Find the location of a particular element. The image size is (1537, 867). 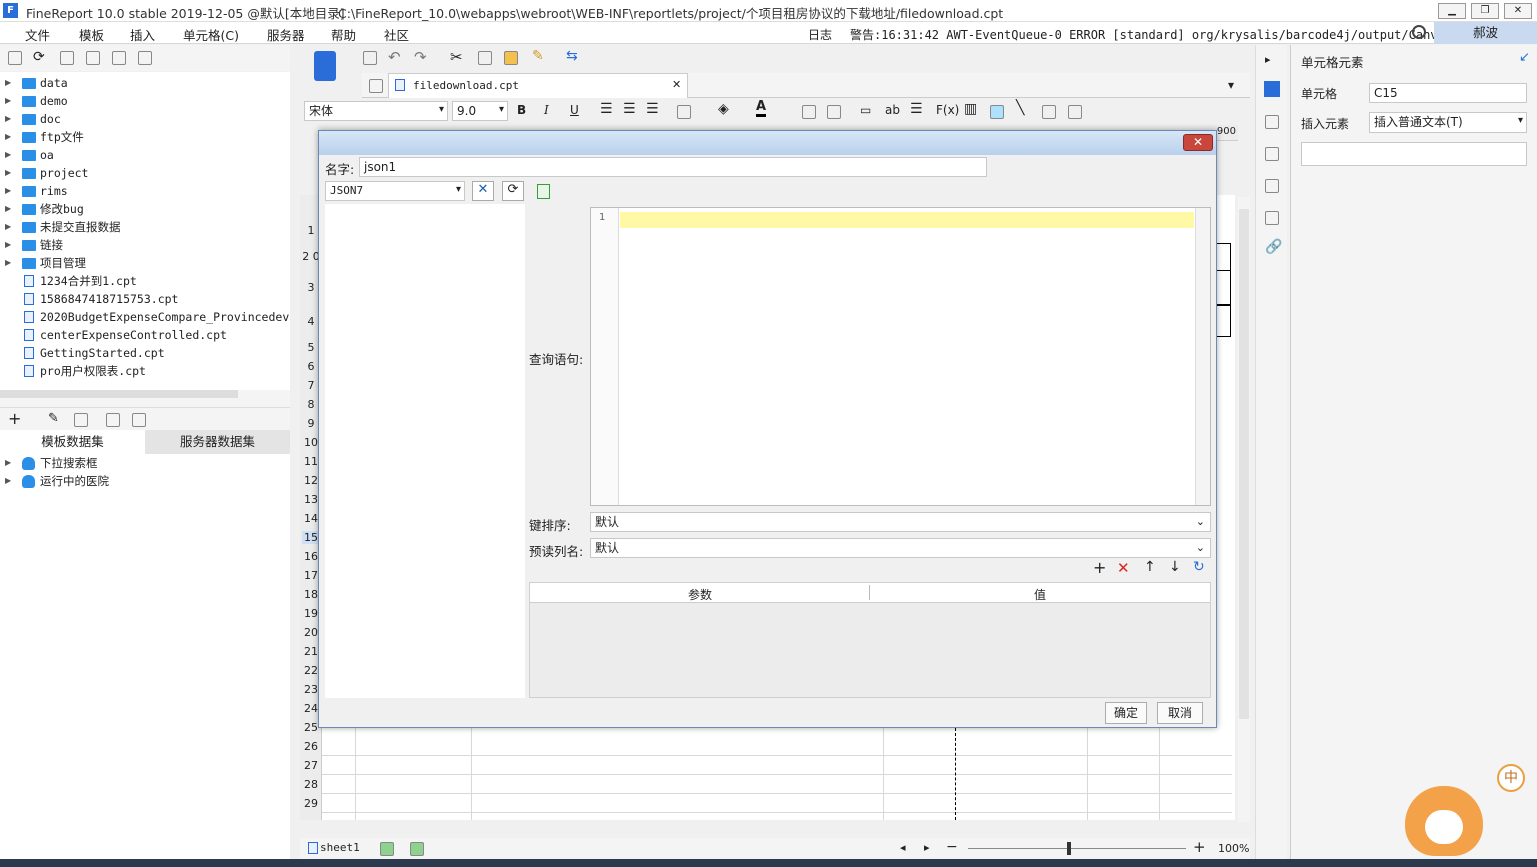

preview-data-icon is located at coordinates (543, 191).